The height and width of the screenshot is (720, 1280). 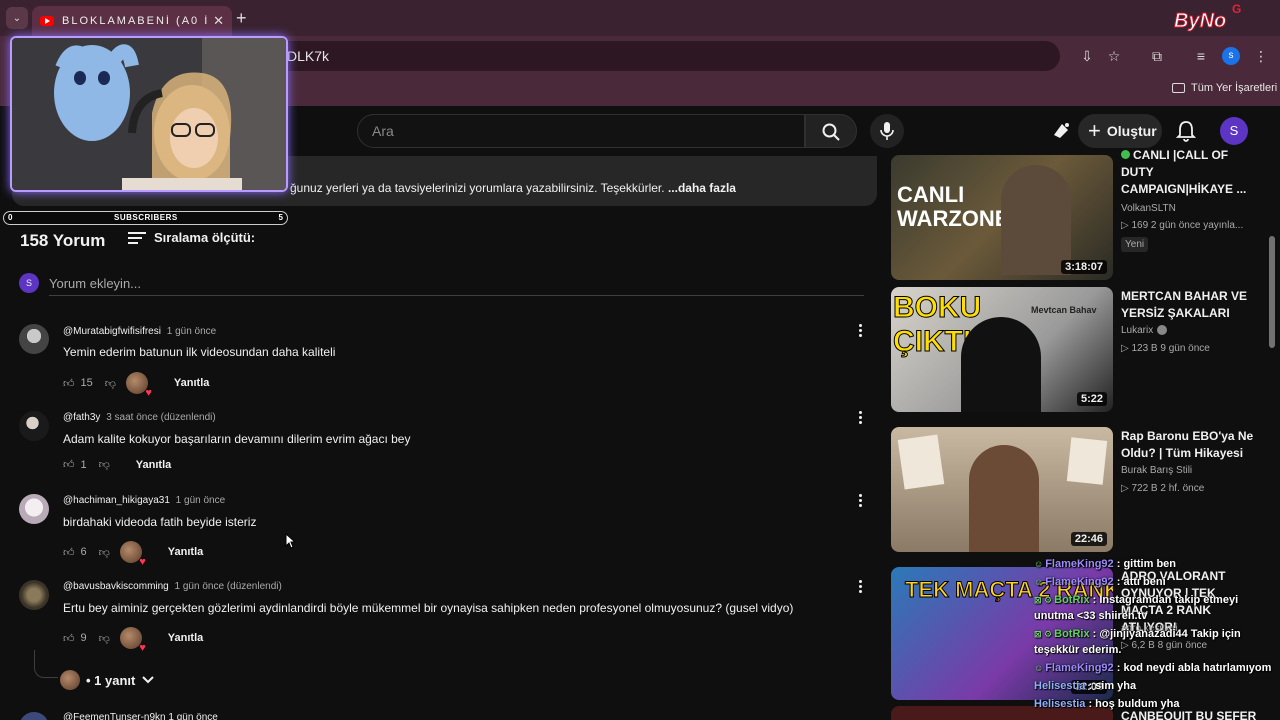 What do you see at coordinates (1002, 349) in the screenshot?
I see `video-thumbnail: BOKU ÇIKTI Mevtcan Bahav 5:22` at bounding box center [1002, 349].